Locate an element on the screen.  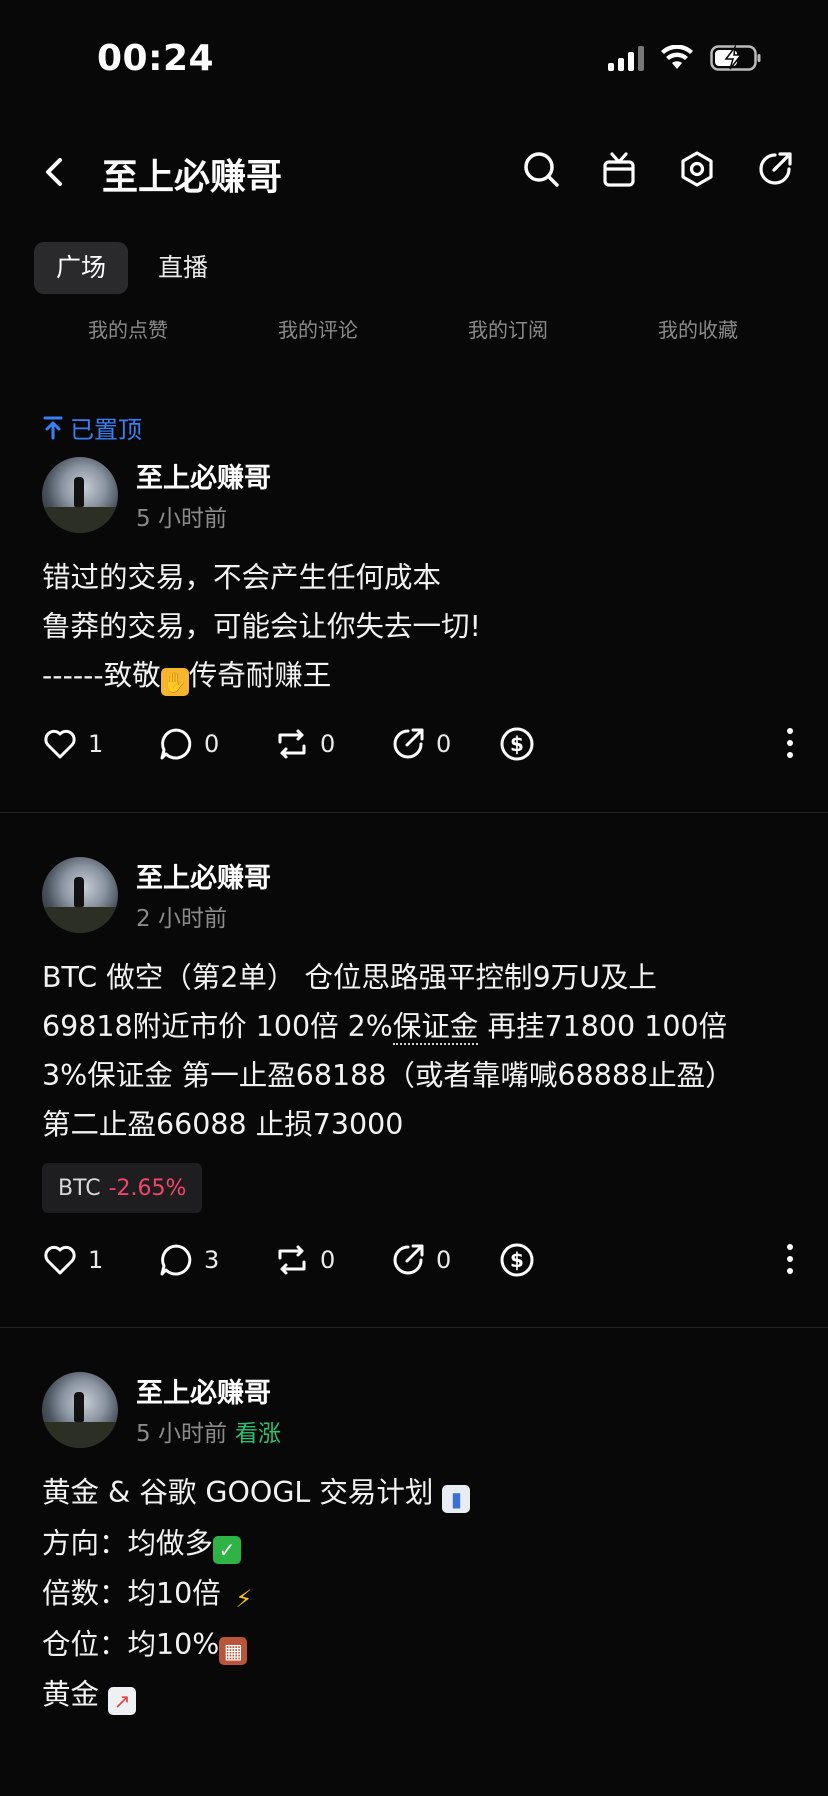
ticker-symbol: BTC is located at coordinates (79, 1188).